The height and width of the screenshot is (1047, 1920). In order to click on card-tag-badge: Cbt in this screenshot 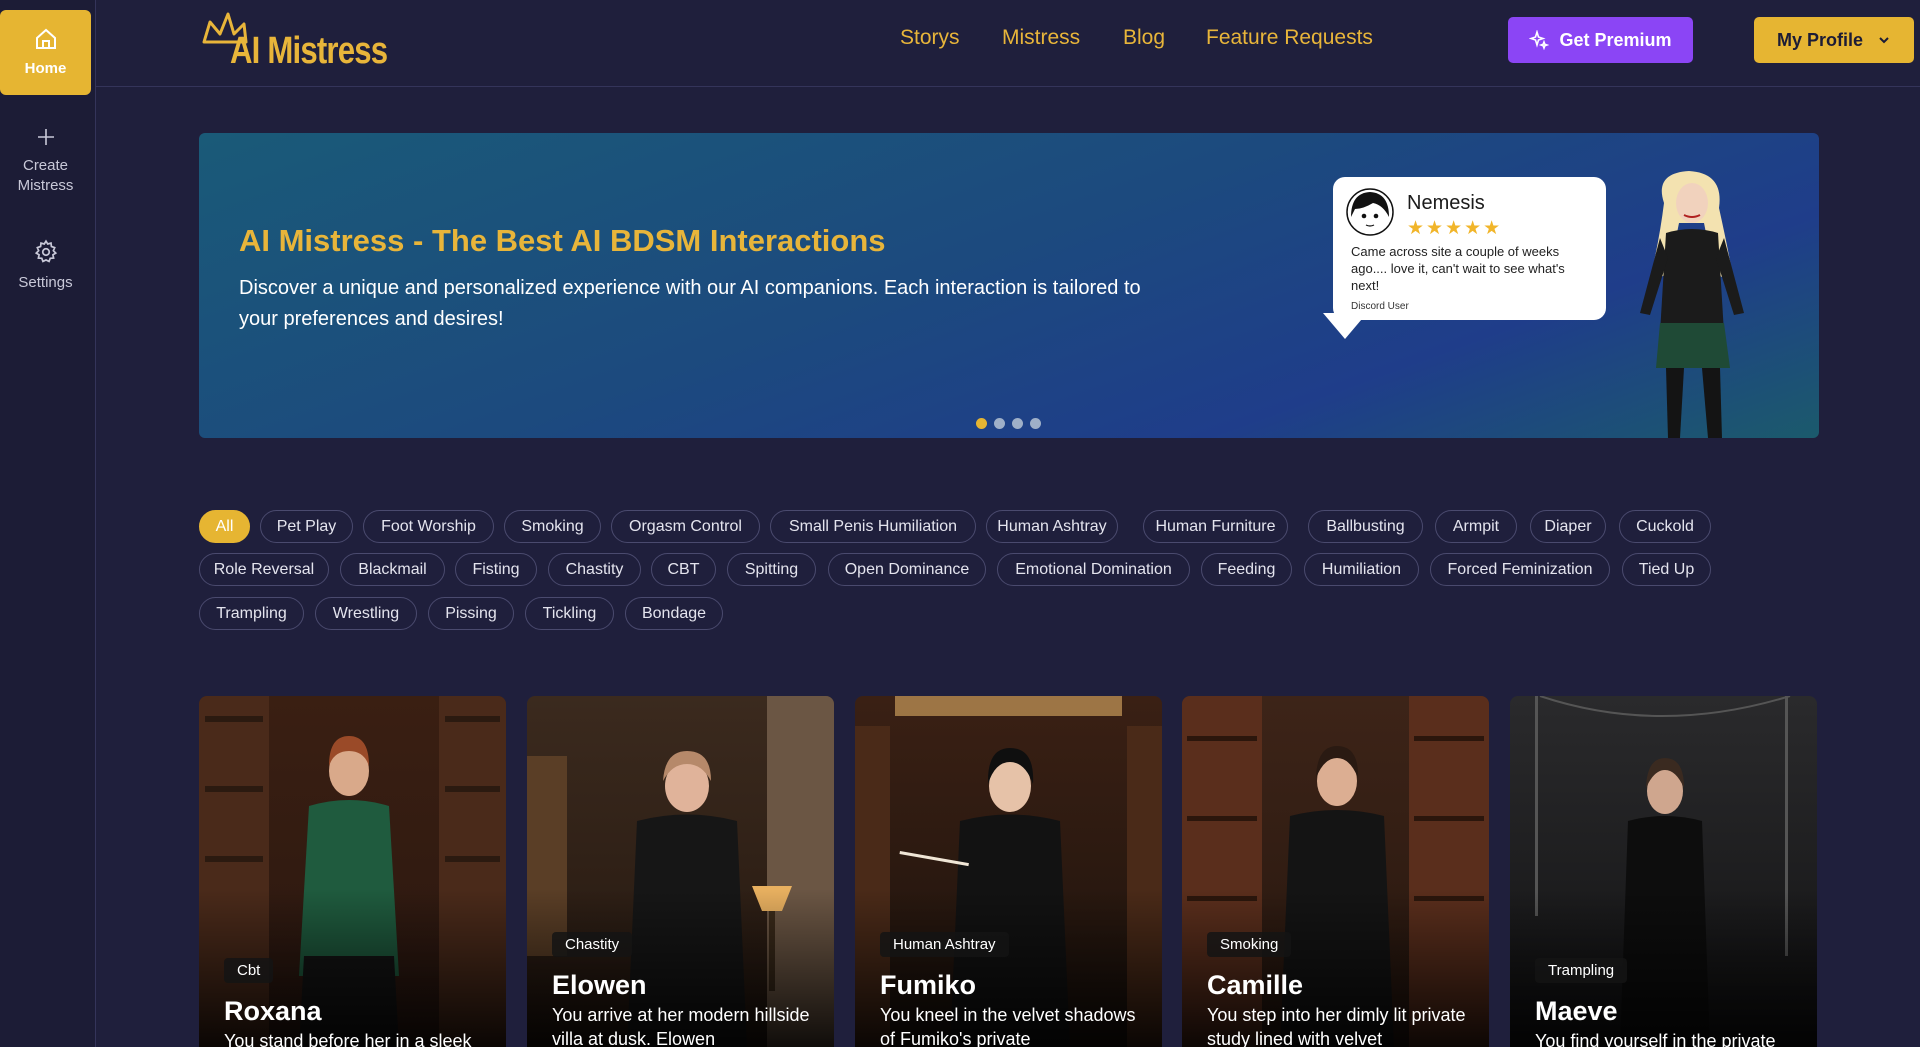, I will do `click(249, 970)`.